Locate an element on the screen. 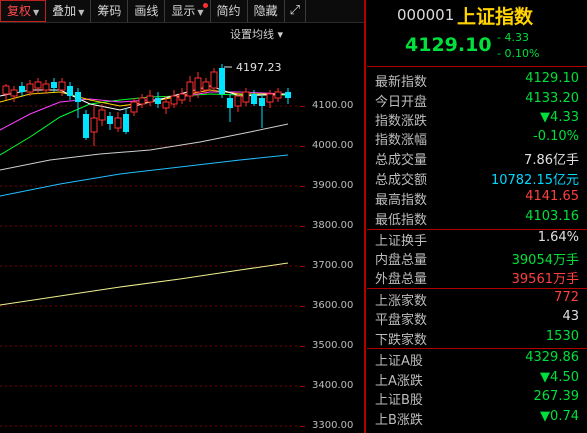 The width and height of the screenshot is (587, 433). fuquan-label: 复权 is located at coordinates (19, 11).